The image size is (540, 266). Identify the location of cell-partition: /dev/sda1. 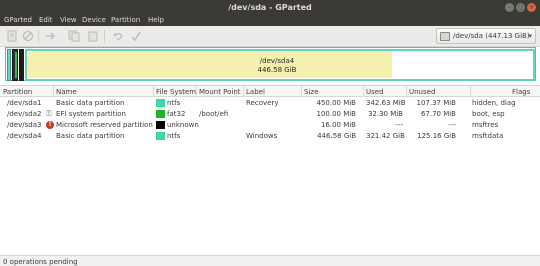
(24, 103).